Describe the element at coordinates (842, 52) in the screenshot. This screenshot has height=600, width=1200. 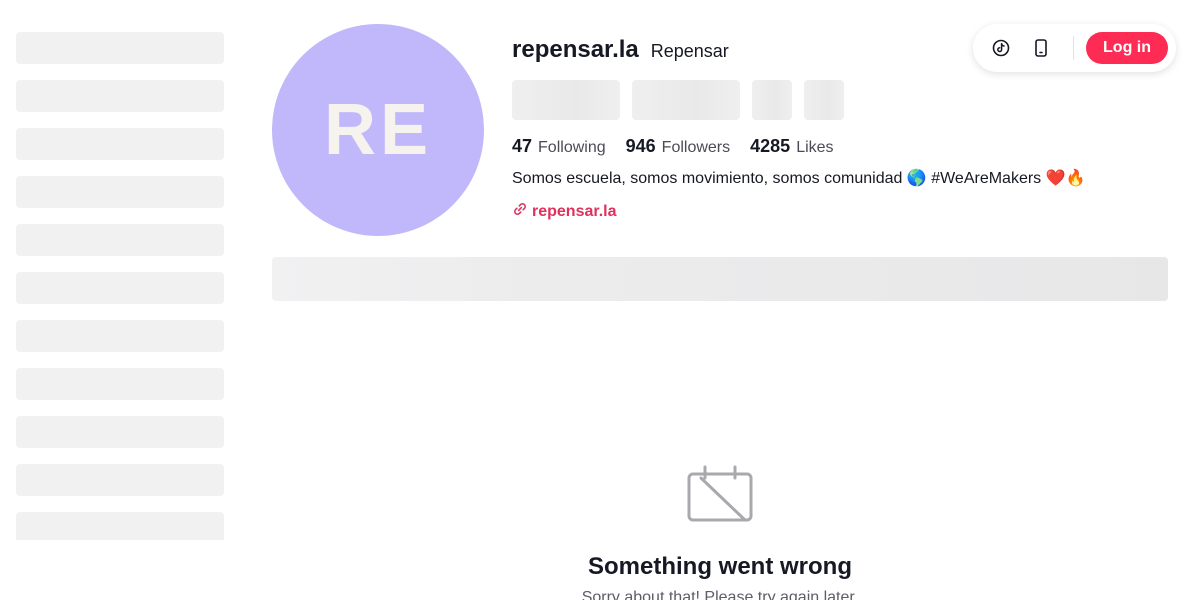
I see `name-row: repensar.la Repensar` at that location.